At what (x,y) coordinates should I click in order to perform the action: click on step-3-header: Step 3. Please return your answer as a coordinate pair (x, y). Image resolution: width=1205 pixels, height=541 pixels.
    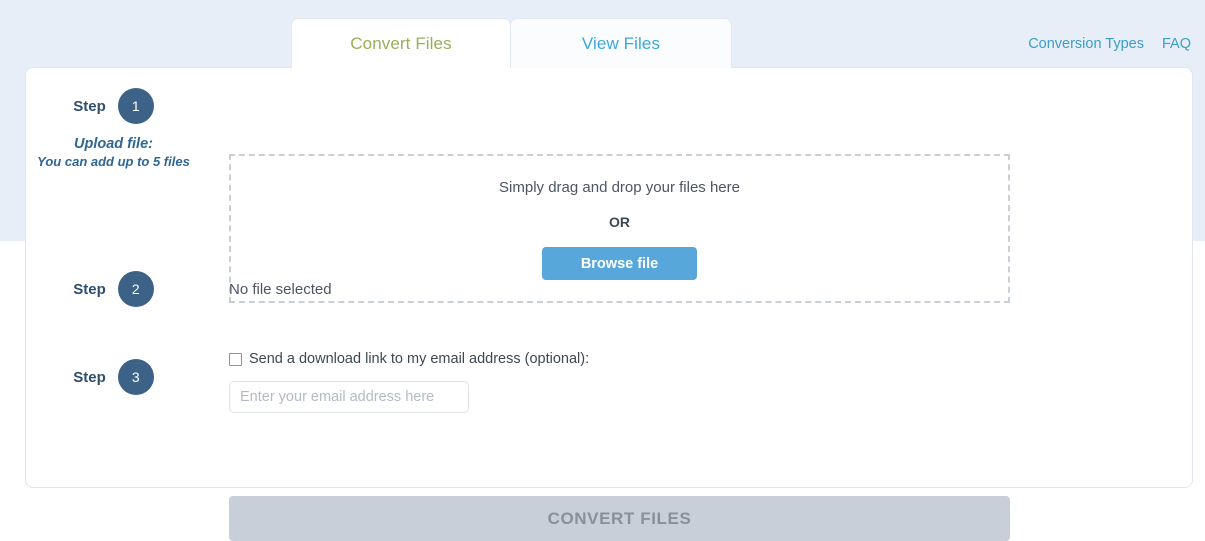
    Looking at the image, I should click on (113, 377).